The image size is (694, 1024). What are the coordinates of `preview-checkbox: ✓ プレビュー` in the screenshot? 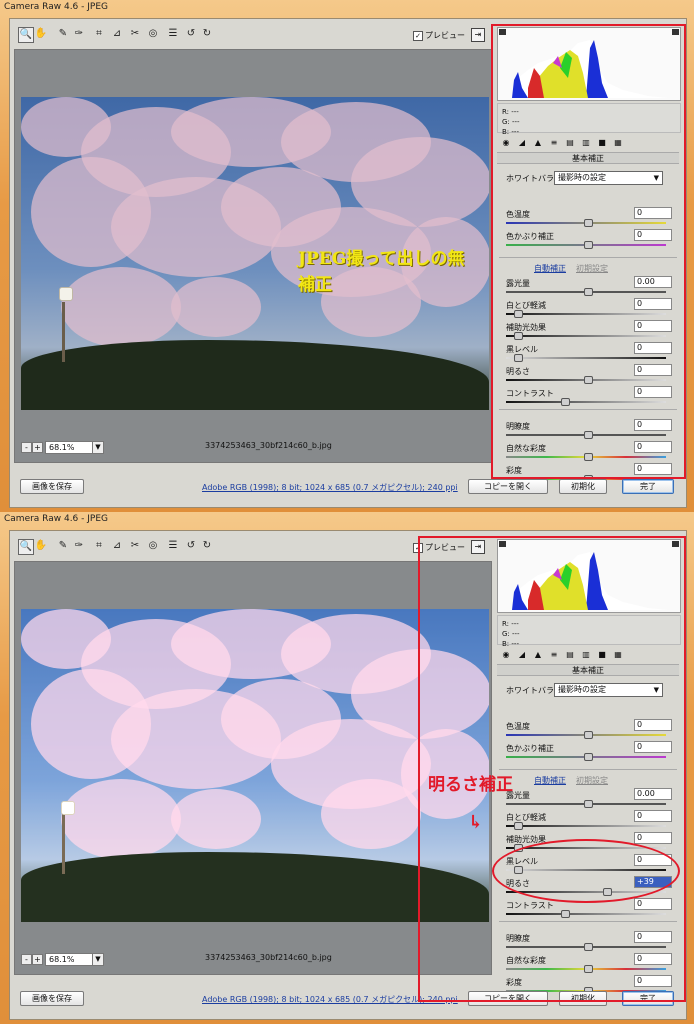 It's located at (439, 35).